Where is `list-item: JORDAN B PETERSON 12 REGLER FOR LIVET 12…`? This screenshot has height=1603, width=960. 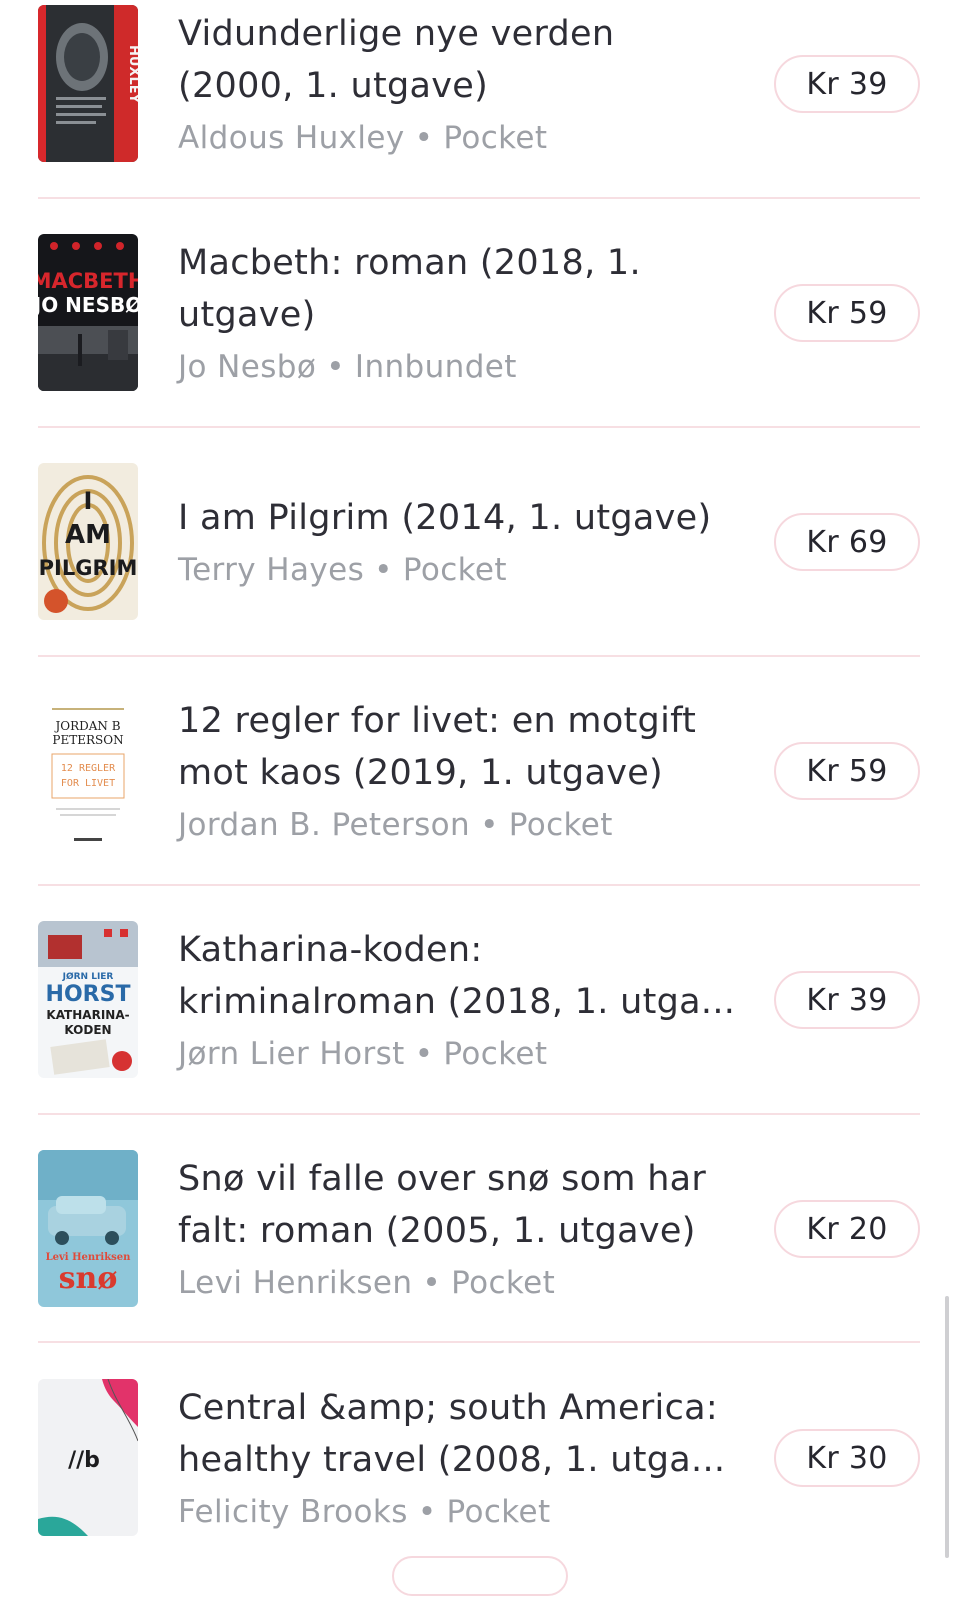
list-item: JORDAN B PETERSON 12 REGLER FOR LIVET 12… is located at coordinates (479, 801).